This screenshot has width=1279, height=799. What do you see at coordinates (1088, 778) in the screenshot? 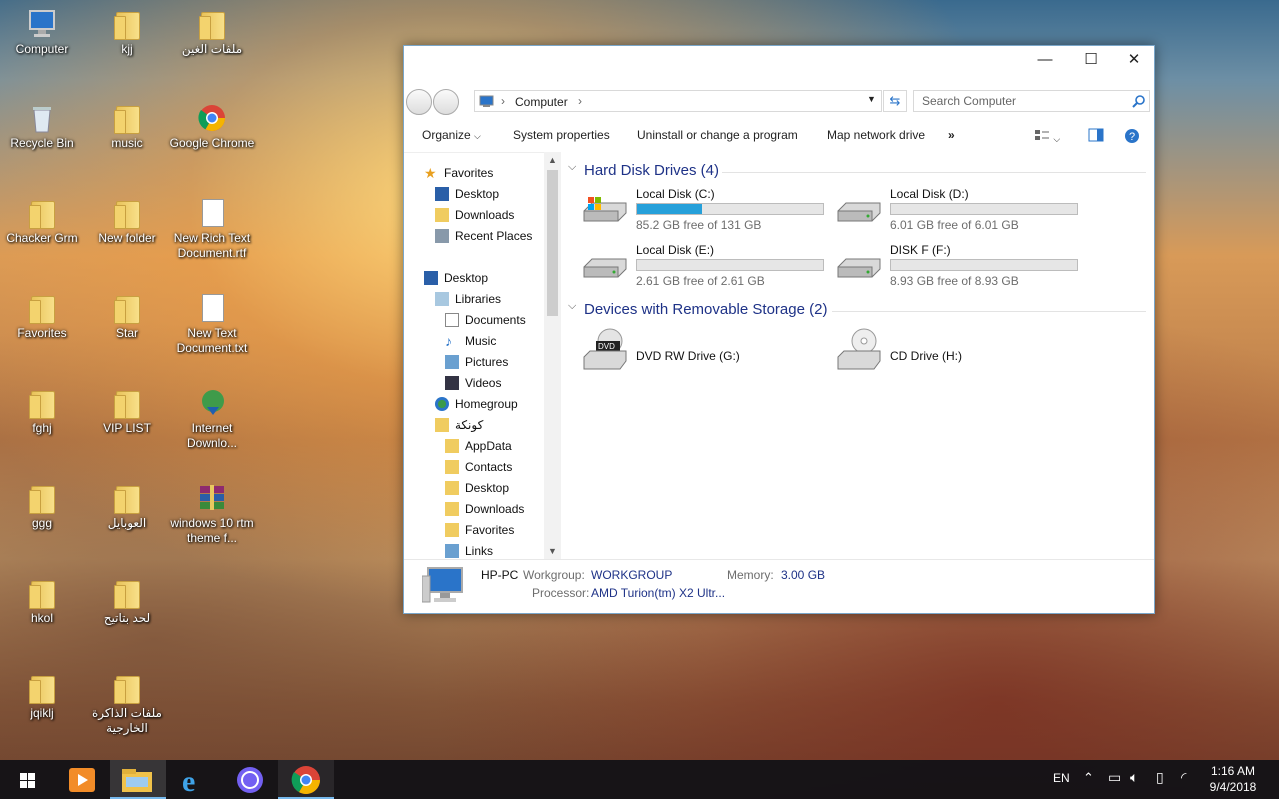
I see `show-hidden-icons-icon: ⌃` at bounding box center [1088, 778].